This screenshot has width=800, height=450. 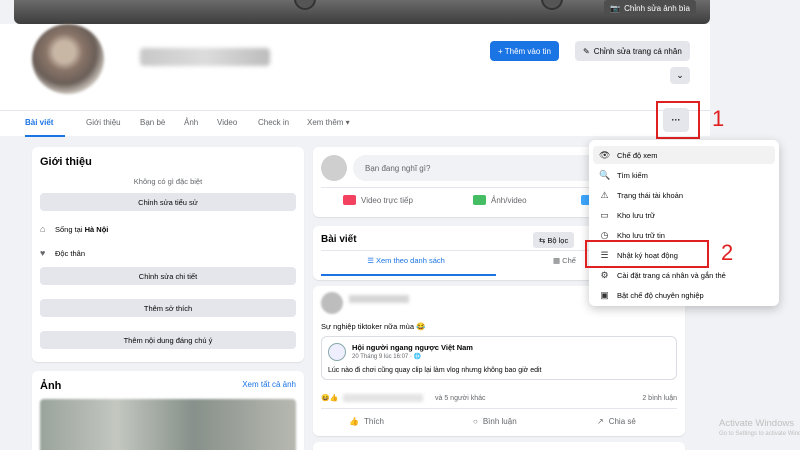 I want to click on next-post-card, so click(x=499, y=446).